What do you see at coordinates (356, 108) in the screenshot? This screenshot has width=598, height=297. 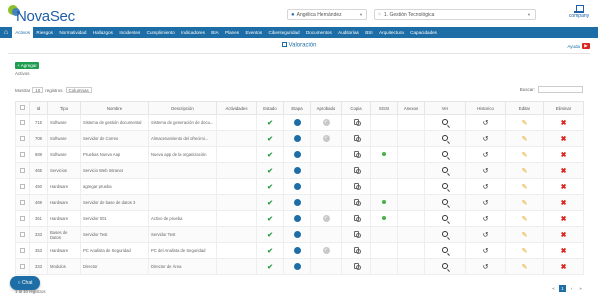 I see `column-header: Copia` at bounding box center [356, 108].